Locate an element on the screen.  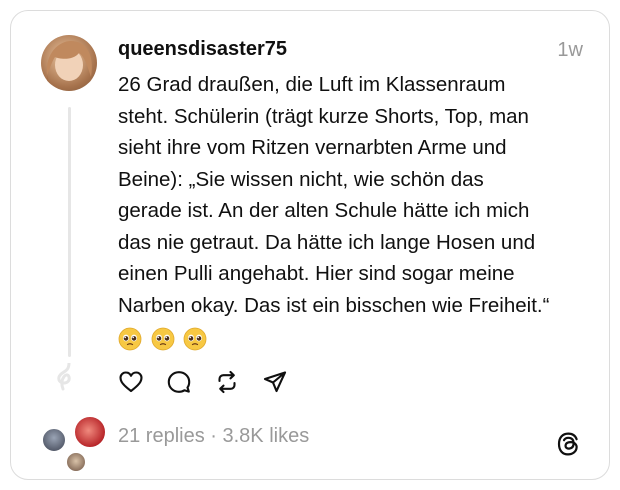
repost-icon is located at coordinates (227, 382).